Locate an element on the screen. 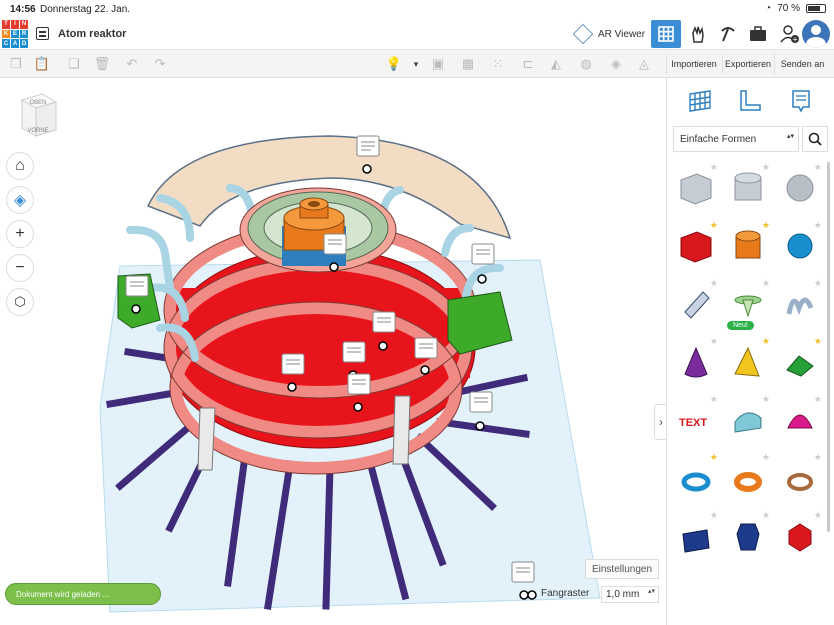 This screenshot has width=834, height=625. cruise-icon: ◍ is located at coordinates (586, 64).